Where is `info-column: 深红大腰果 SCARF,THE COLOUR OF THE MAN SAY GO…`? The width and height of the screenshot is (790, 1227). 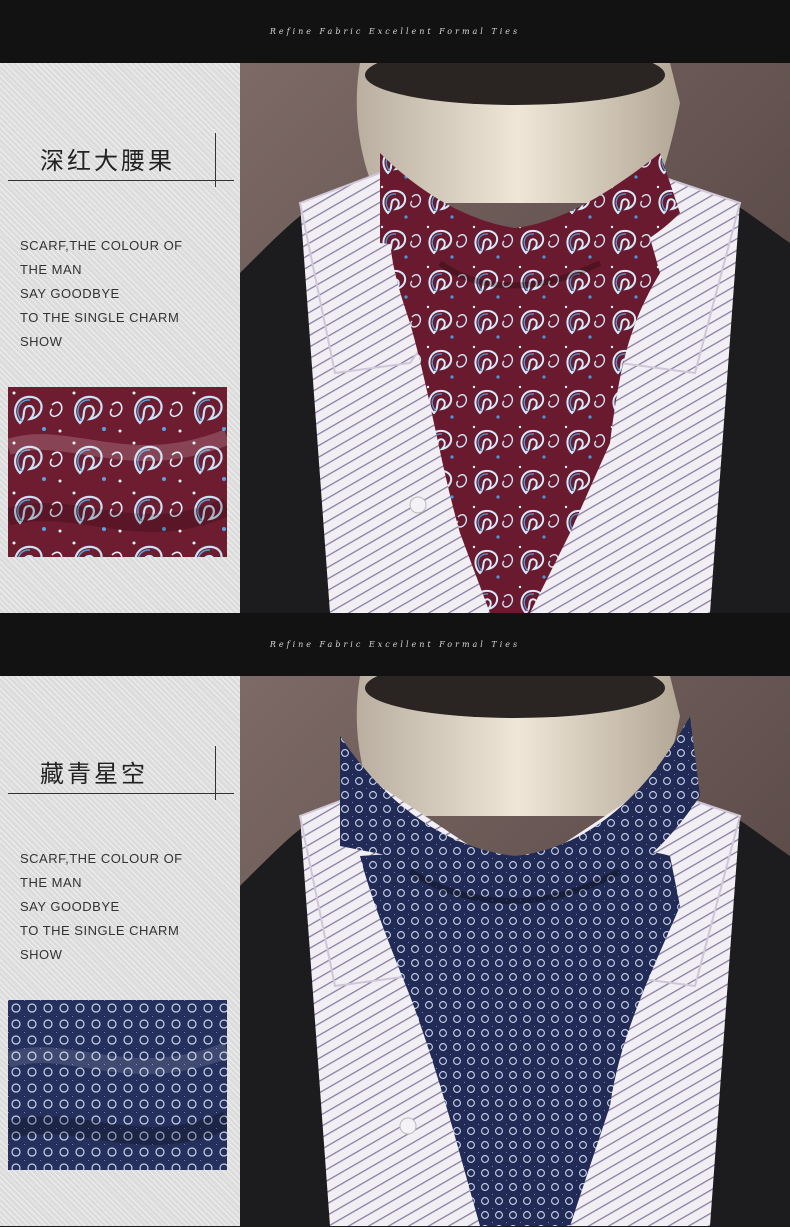 info-column: 深红大腰果 SCARF,THE COLOUR OF THE MAN SAY GO… is located at coordinates (120, 338).